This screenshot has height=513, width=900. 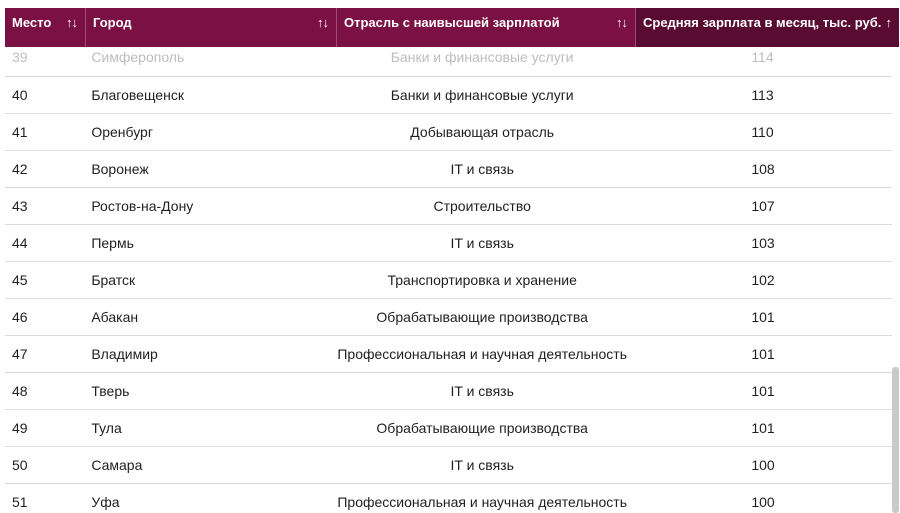 I want to click on place-cell: 49, so click(x=20, y=428).